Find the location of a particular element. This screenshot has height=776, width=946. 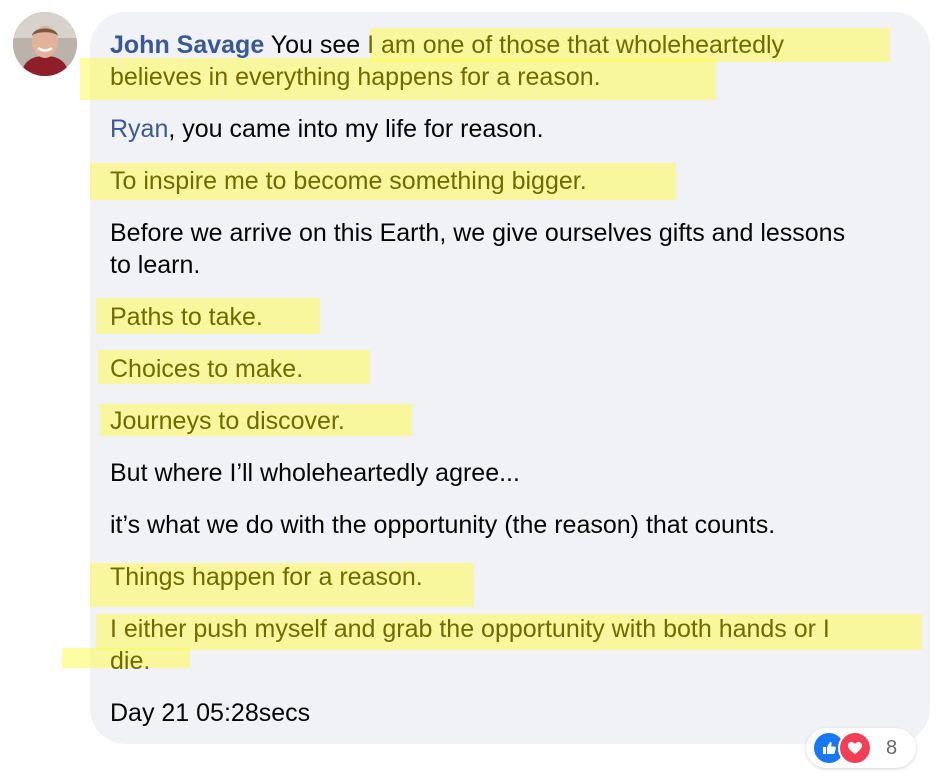

avatar-photo is located at coordinates (45, 44).